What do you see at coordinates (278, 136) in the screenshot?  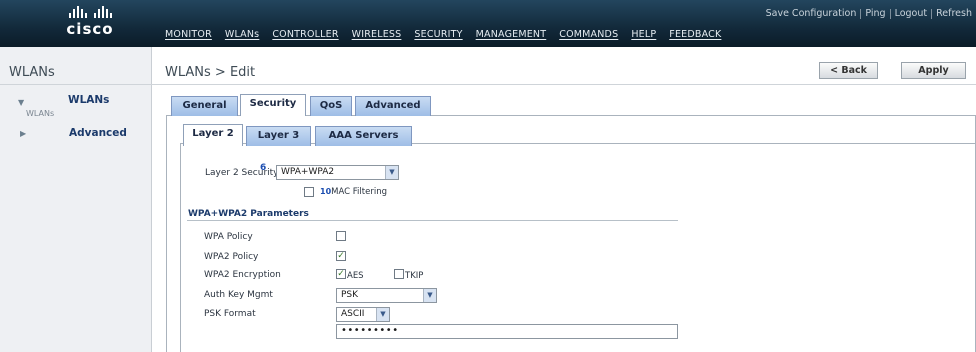 I see `subtab-layer-3: Layer 3` at bounding box center [278, 136].